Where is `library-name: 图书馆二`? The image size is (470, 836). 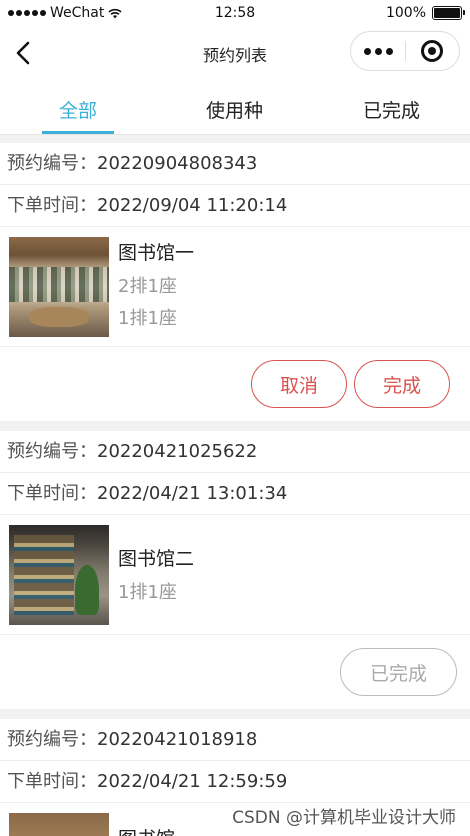 library-name: 图书馆二 is located at coordinates (156, 559).